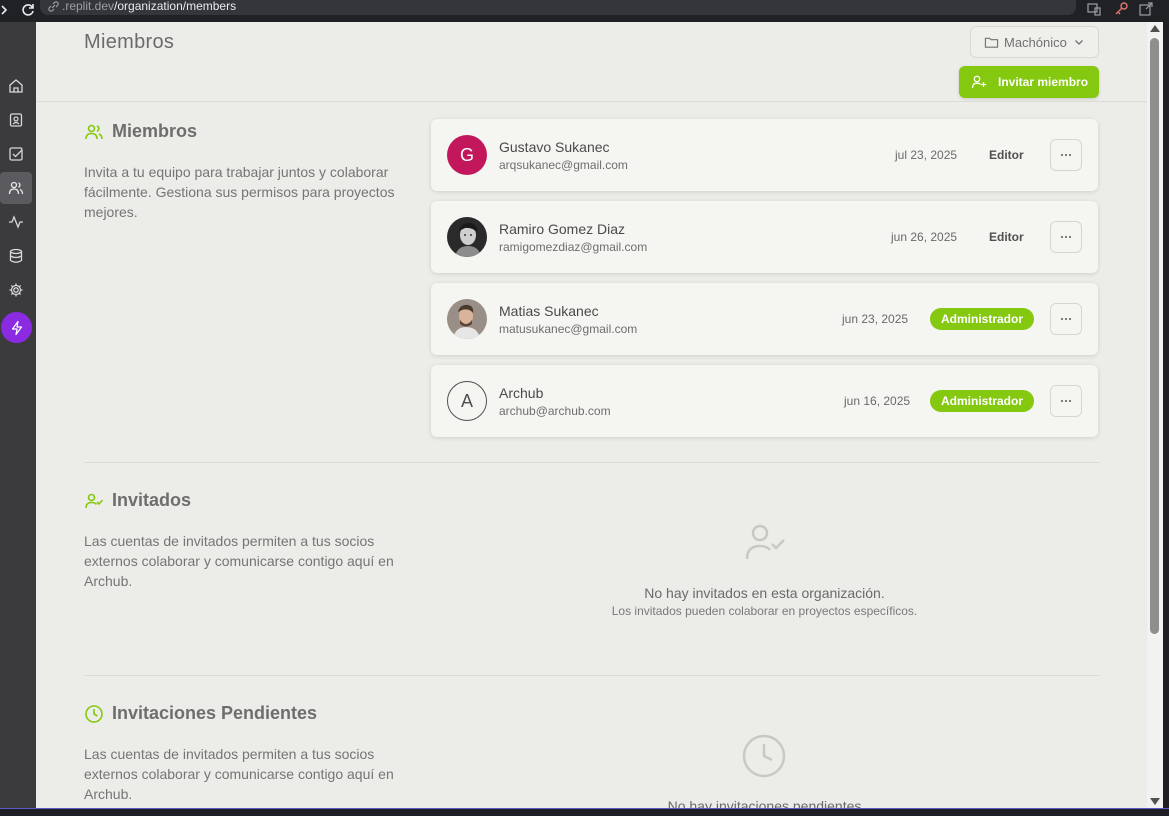 Image resolution: width=1169 pixels, height=816 pixels. What do you see at coordinates (1155, 801) in the screenshot?
I see `scroll-down-icon` at bounding box center [1155, 801].